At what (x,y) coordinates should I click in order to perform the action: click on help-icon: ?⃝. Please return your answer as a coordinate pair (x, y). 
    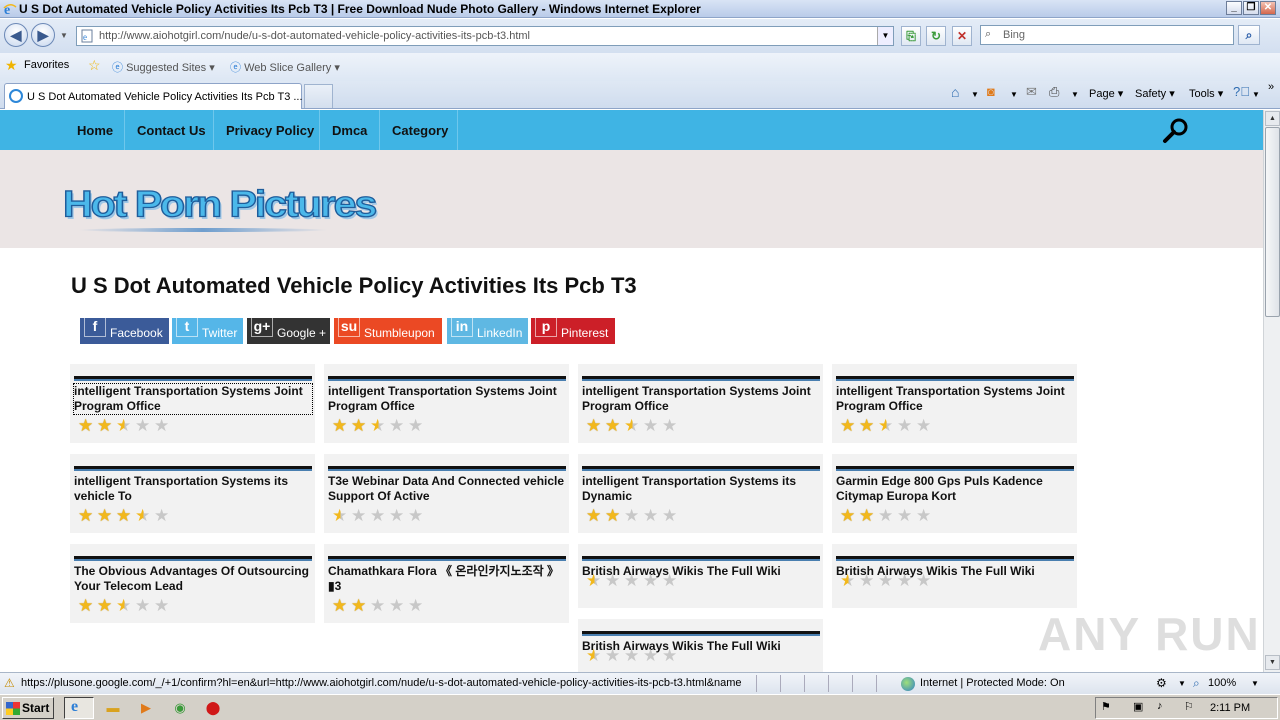
    Looking at the image, I should click on (1241, 91).